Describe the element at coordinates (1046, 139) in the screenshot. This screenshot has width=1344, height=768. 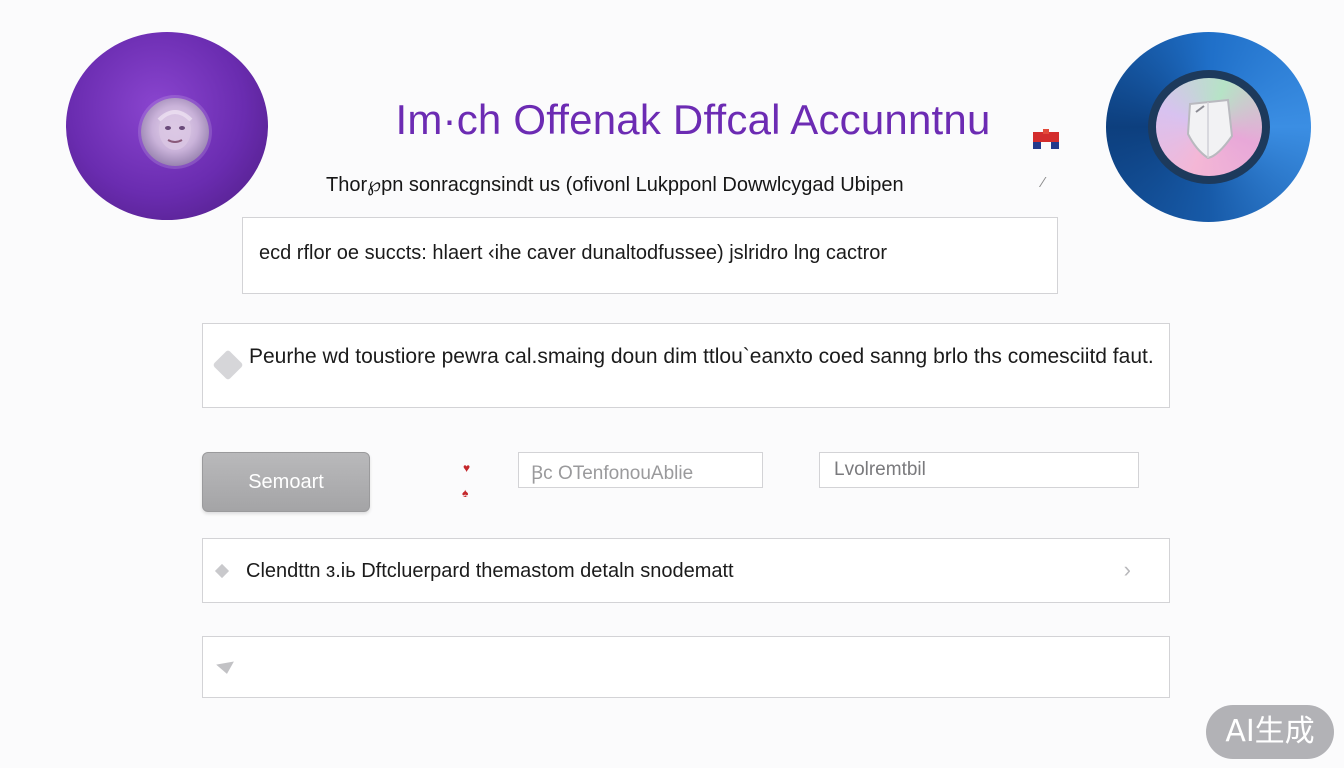
I see `red-blue-flag-icon` at that location.